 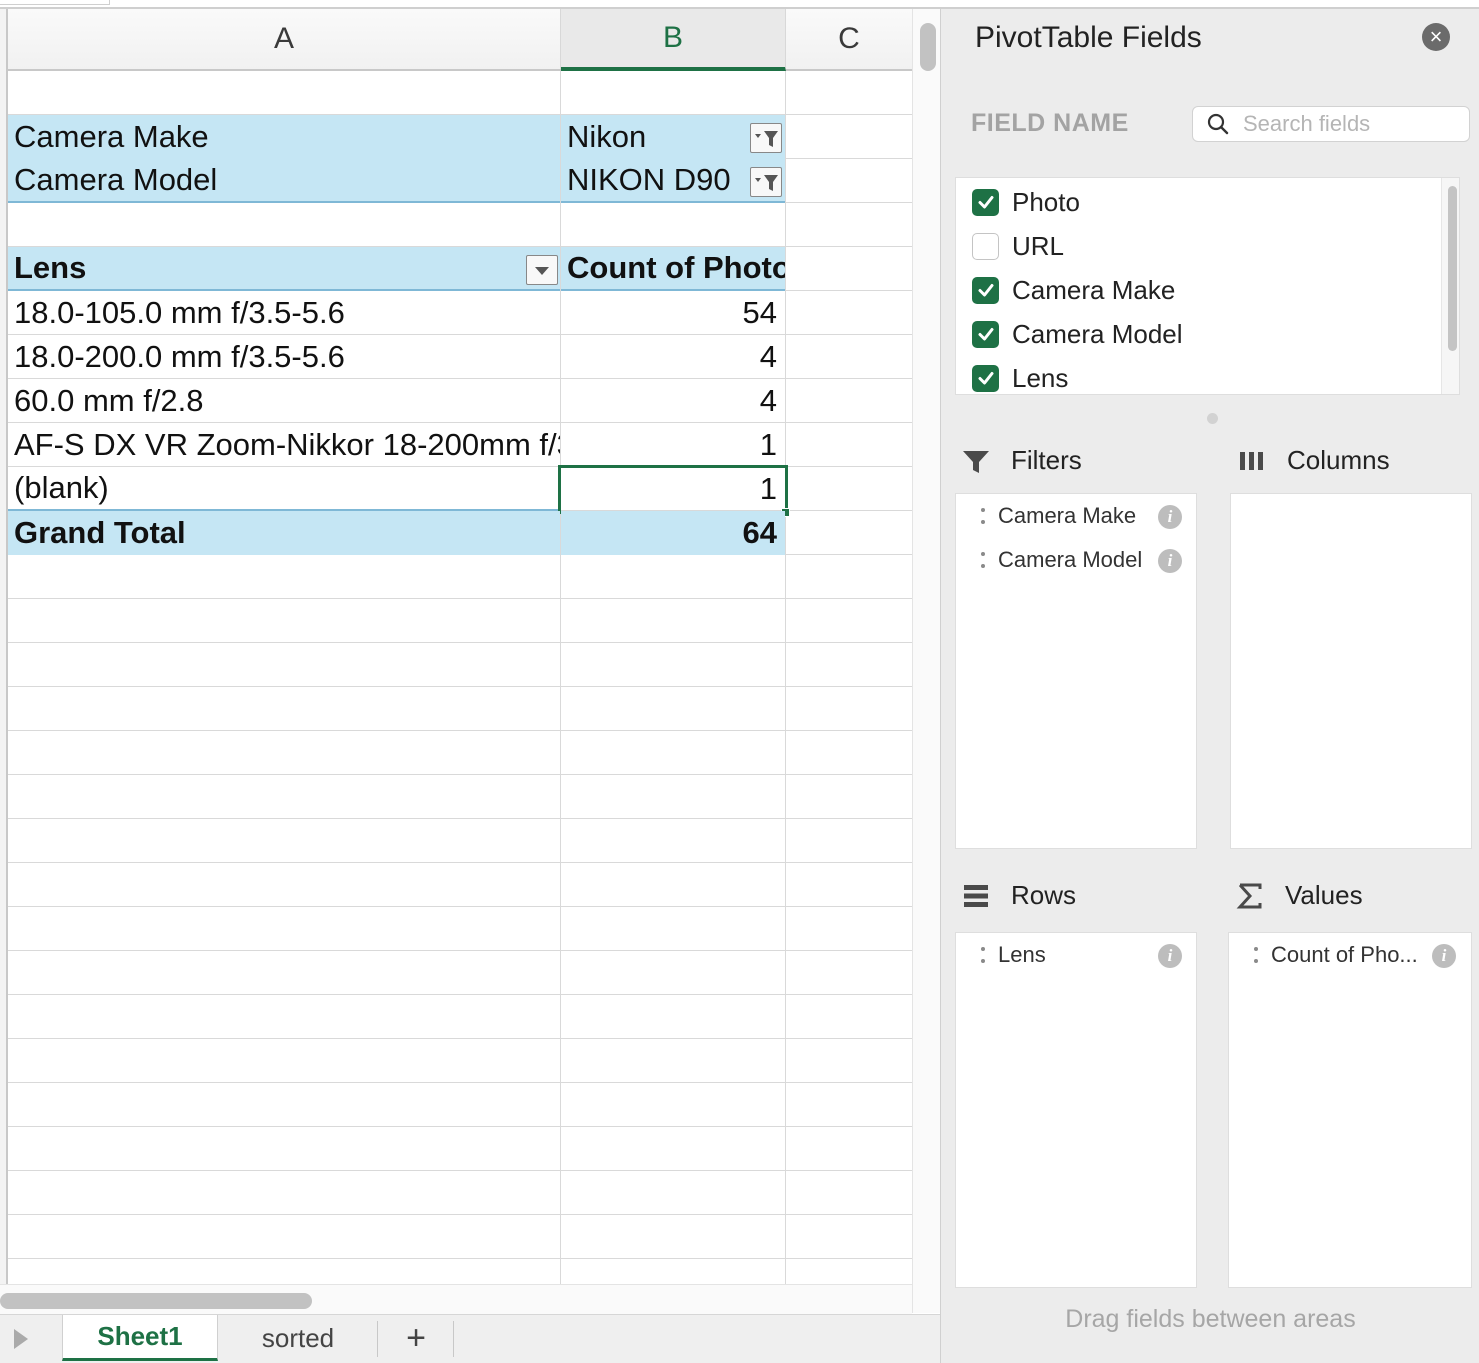 I want to click on pivot-row-label: (blank), so click(x=284, y=489).